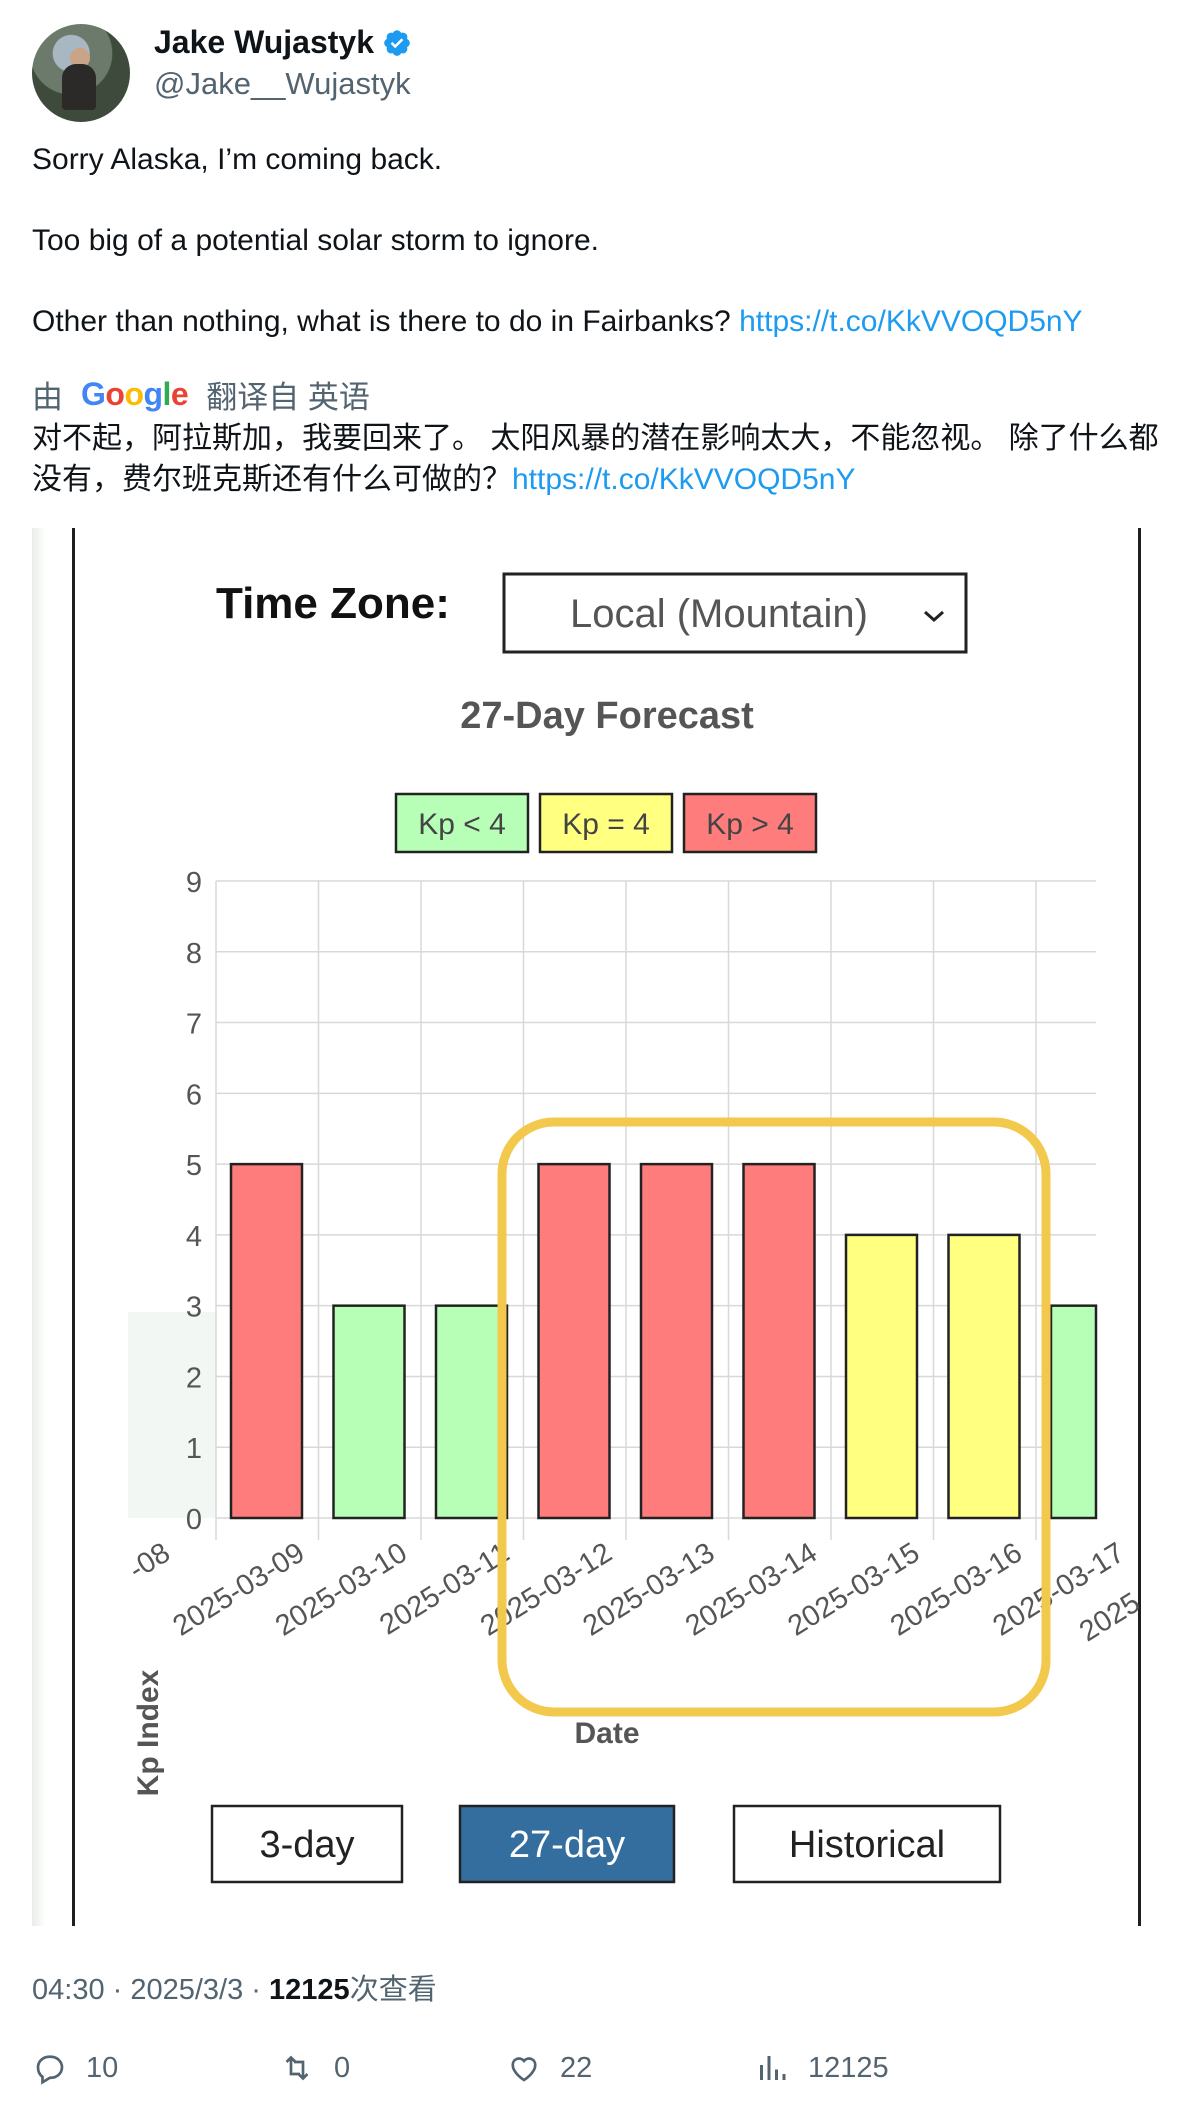  Describe the element at coordinates (848, 2067) in the screenshot. I see `views-count: 12125` at that location.